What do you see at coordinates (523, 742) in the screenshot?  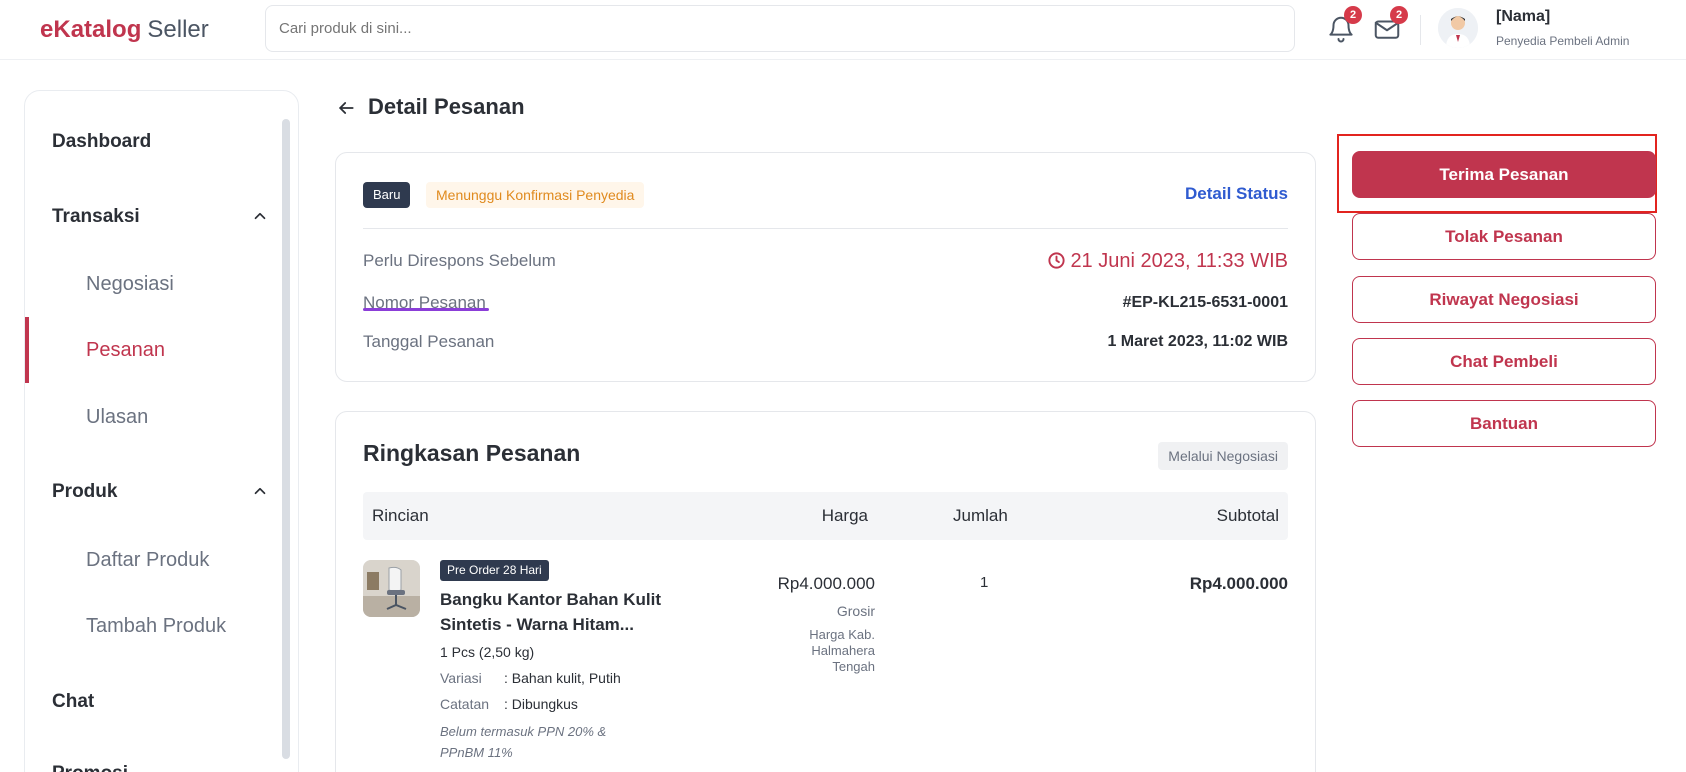 I see `tax-note: Belum termasuk PPN 20% & PPnBM 11%` at bounding box center [523, 742].